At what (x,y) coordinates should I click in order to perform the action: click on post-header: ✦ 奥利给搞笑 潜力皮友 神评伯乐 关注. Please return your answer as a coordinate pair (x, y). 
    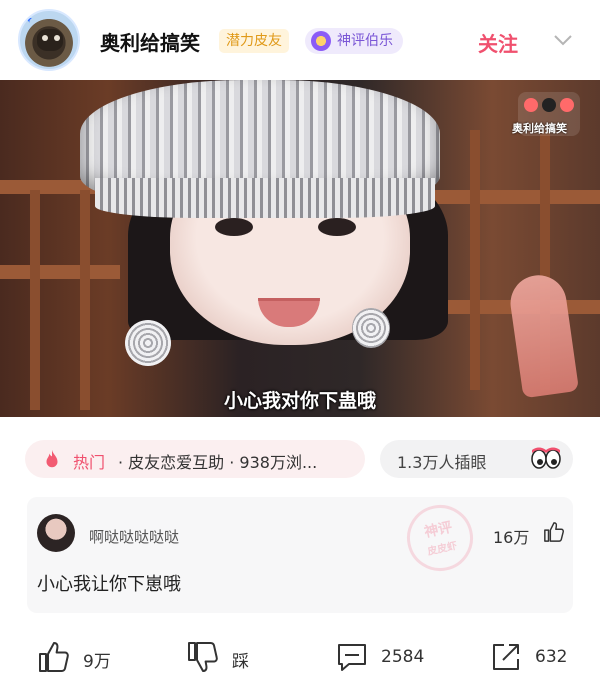
    Looking at the image, I should click on (300, 40).